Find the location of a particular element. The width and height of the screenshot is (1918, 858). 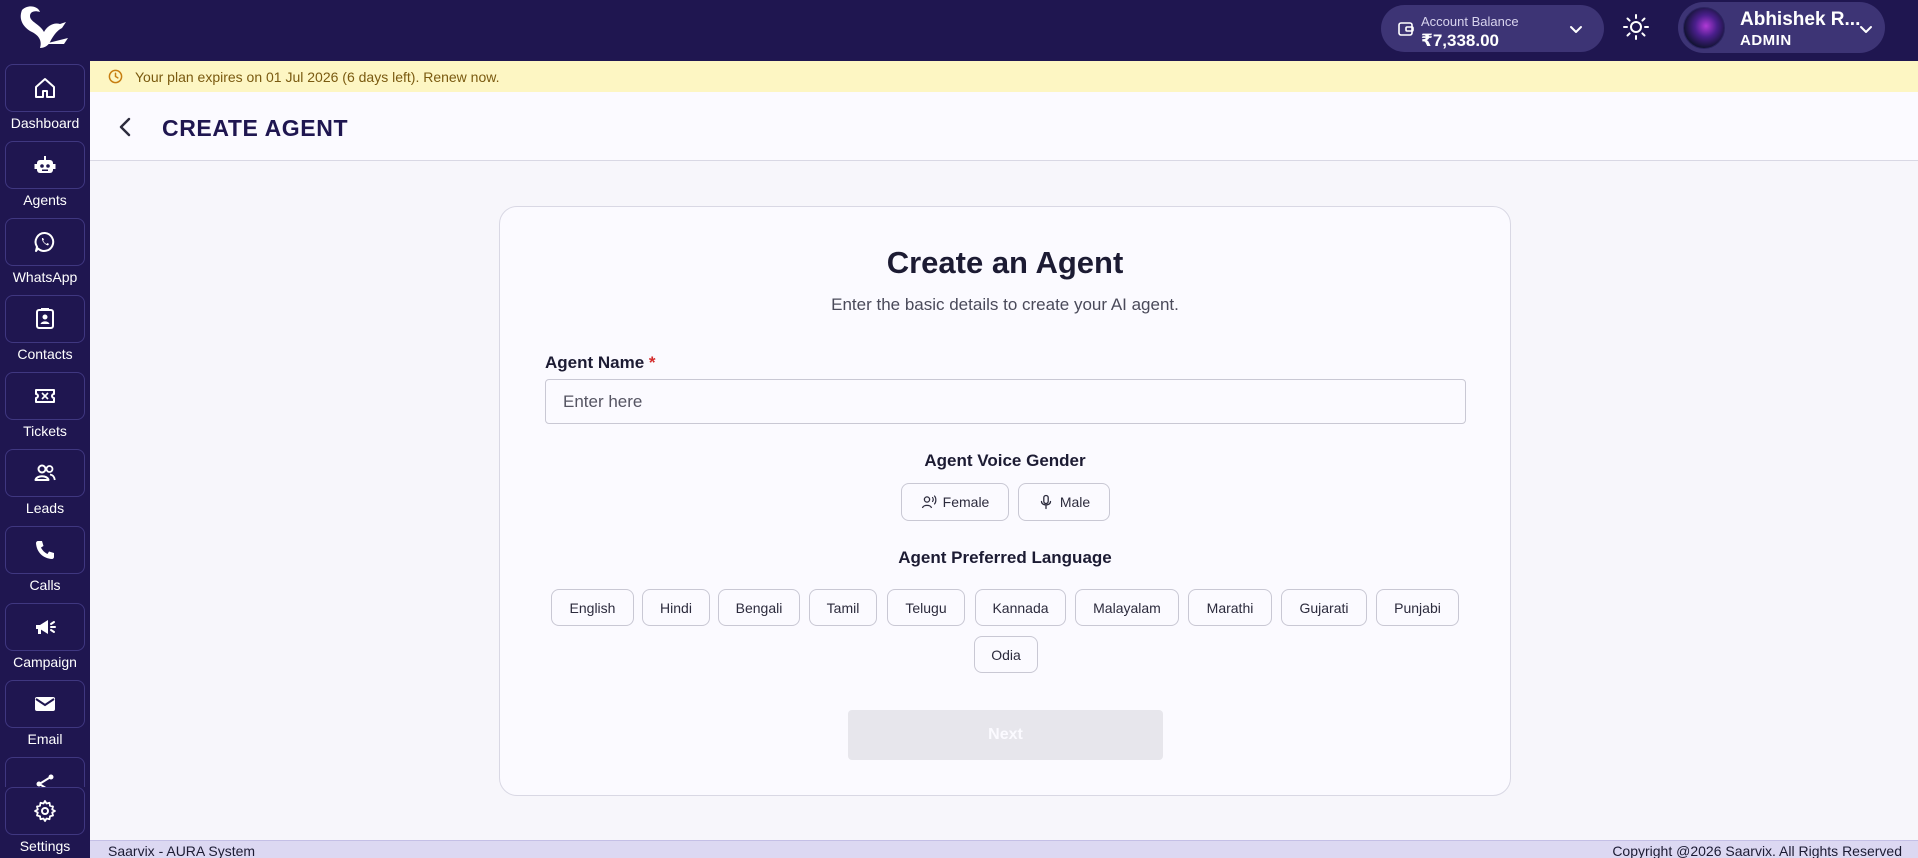

next-button: Next is located at coordinates (1005, 735).